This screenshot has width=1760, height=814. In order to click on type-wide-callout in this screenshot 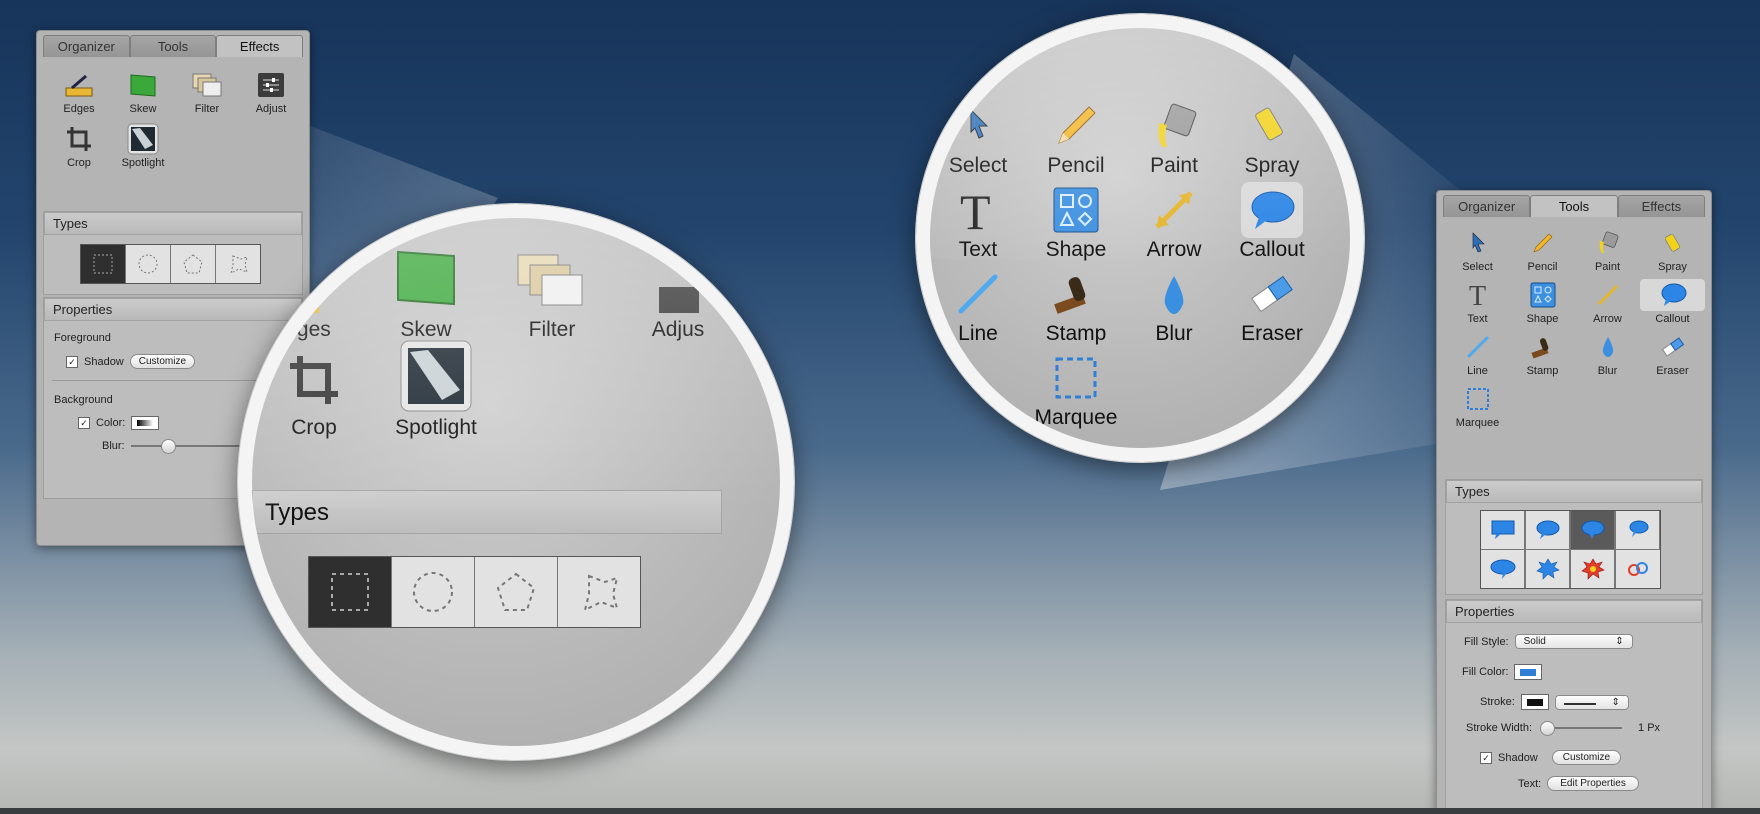, I will do `click(1503, 569)`.